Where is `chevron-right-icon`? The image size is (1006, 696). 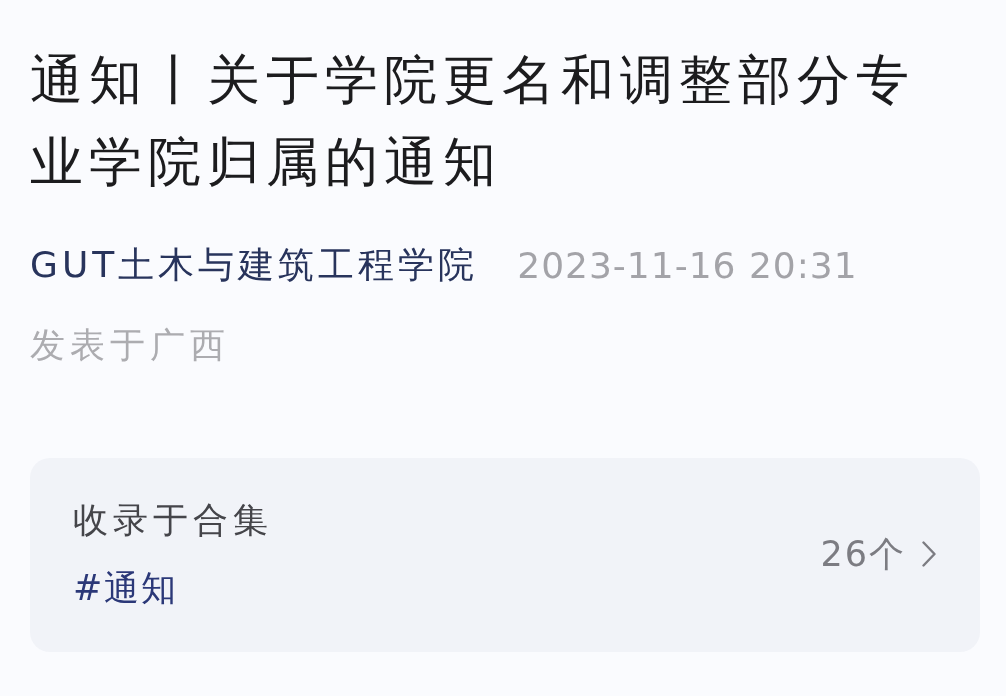
chevron-right-icon is located at coordinates (929, 554).